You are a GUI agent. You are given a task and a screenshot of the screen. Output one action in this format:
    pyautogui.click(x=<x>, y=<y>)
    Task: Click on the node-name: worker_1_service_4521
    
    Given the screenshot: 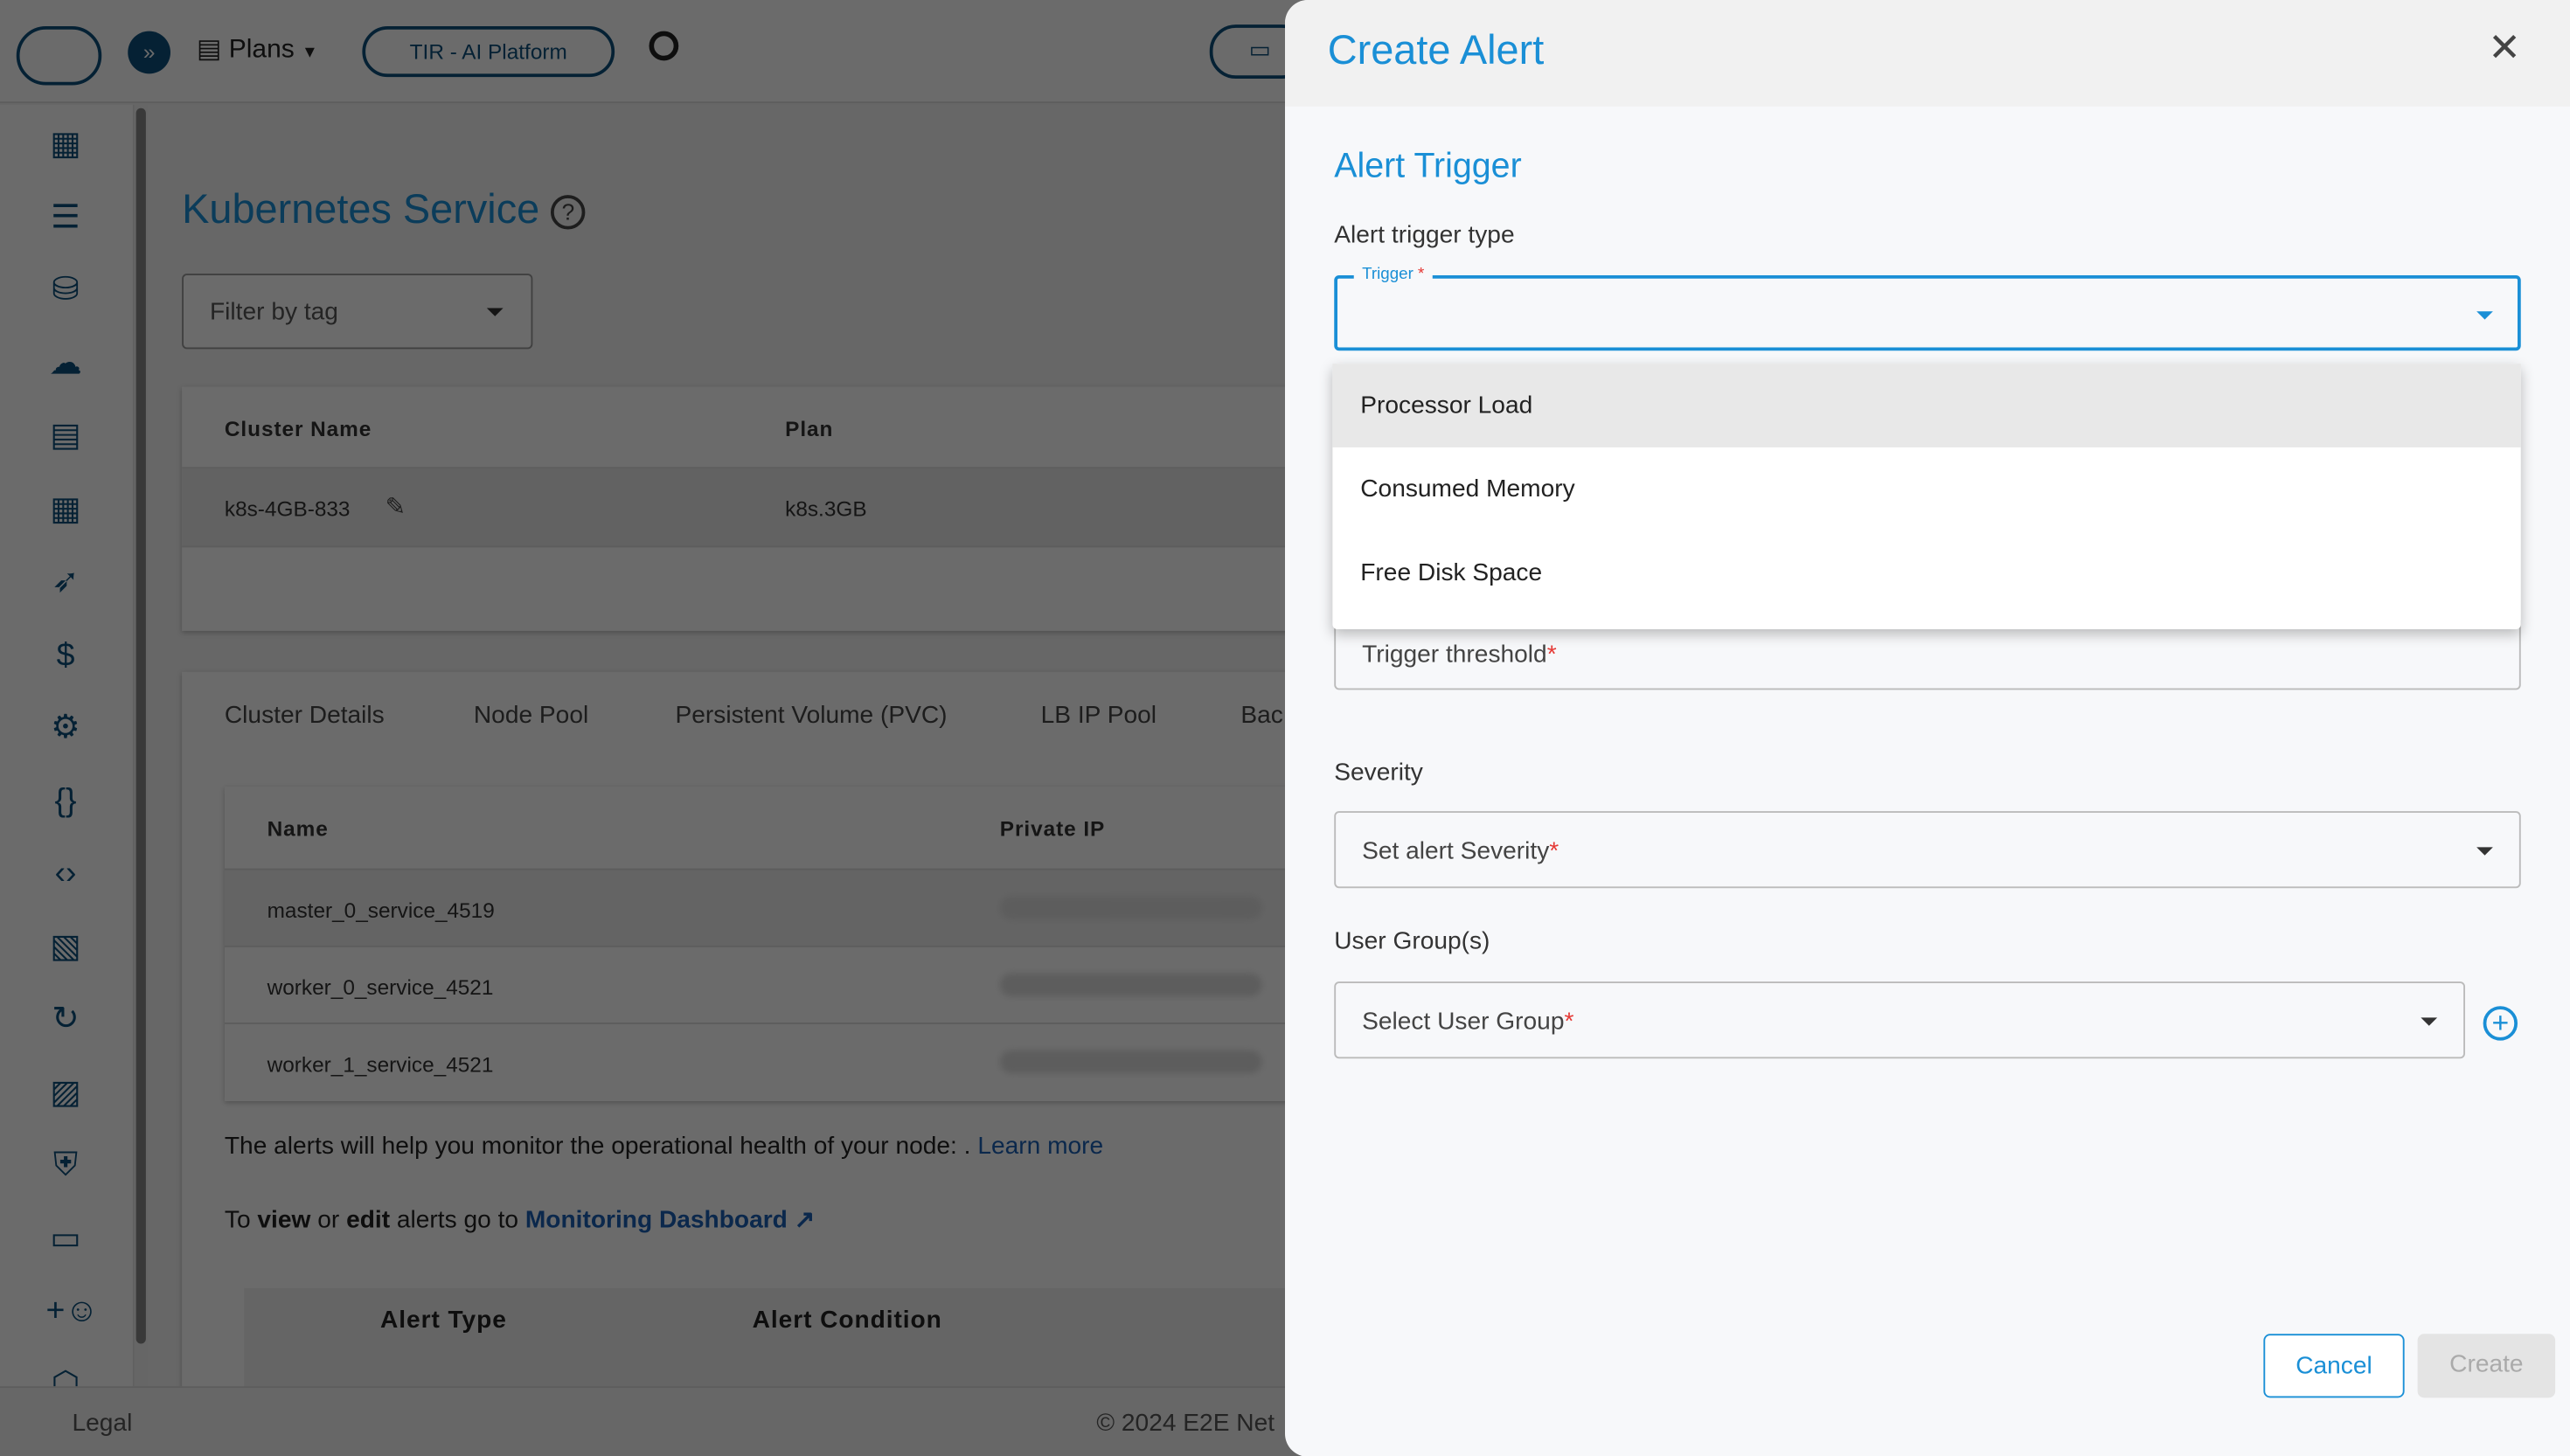 What is the action you would take?
    pyautogui.click(x=380, y=1064)
    